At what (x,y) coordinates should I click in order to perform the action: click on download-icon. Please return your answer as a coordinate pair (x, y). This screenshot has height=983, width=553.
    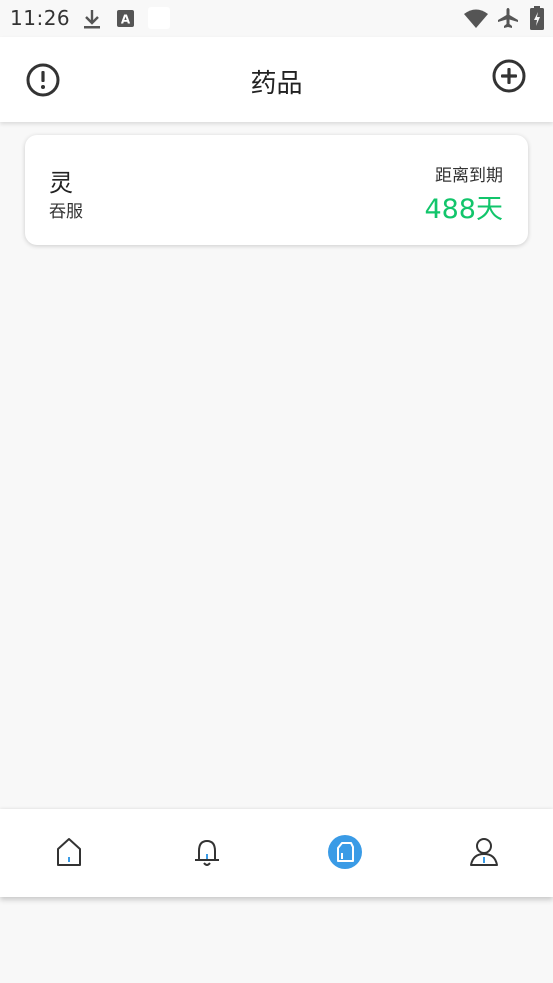
    Looking at the image, I should click on (92, 19).